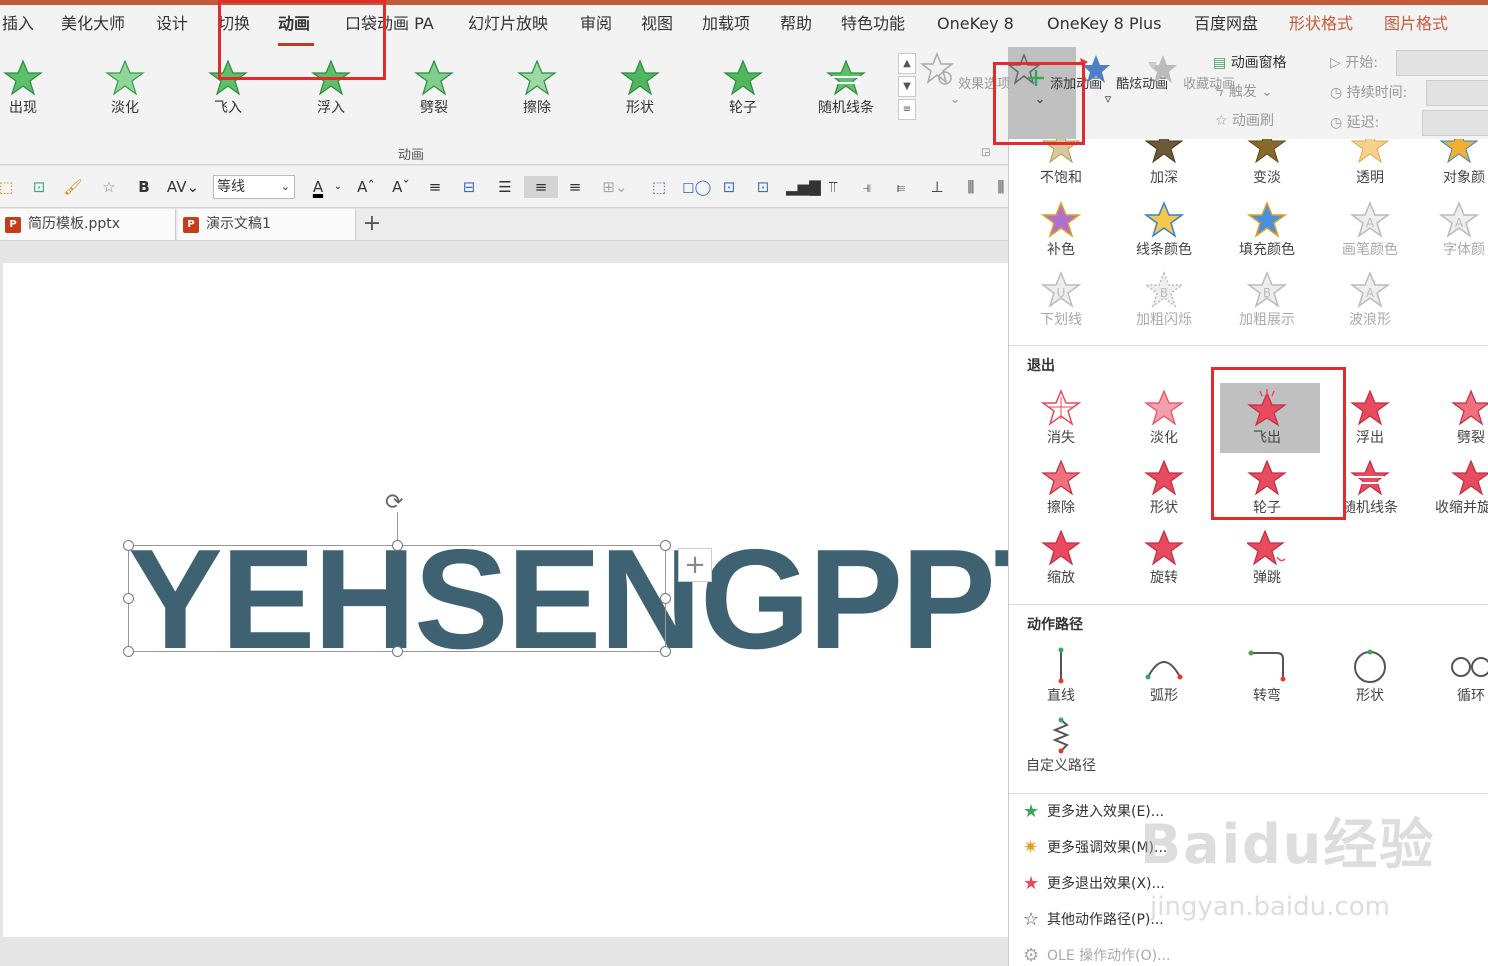 Image resolution: width=1488 pixels, height=966 pixels. What do you see at coordinates (1164, 300) in the screenshot?
I see `effect-bold-flash: B 加粗闪烁` at bounding box center [1164, 300].